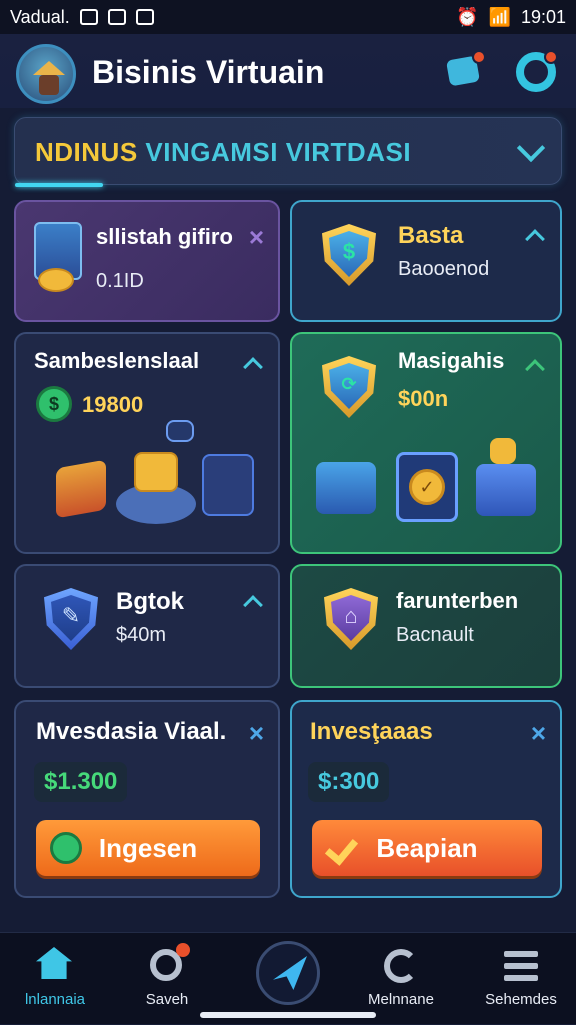  What do you see at coordinates (444, 269) in the screenshot?
I see `card-subtitle: Baooenod` at bounding box center [444, 269].